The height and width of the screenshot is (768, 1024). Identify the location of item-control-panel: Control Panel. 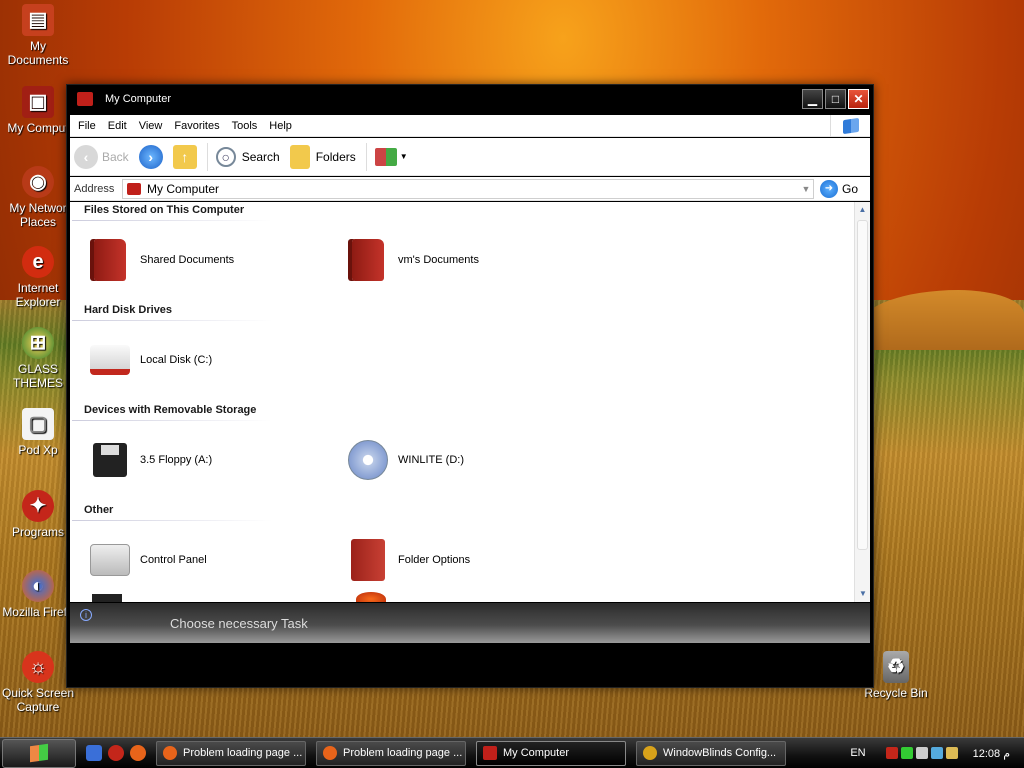
(147, 560).